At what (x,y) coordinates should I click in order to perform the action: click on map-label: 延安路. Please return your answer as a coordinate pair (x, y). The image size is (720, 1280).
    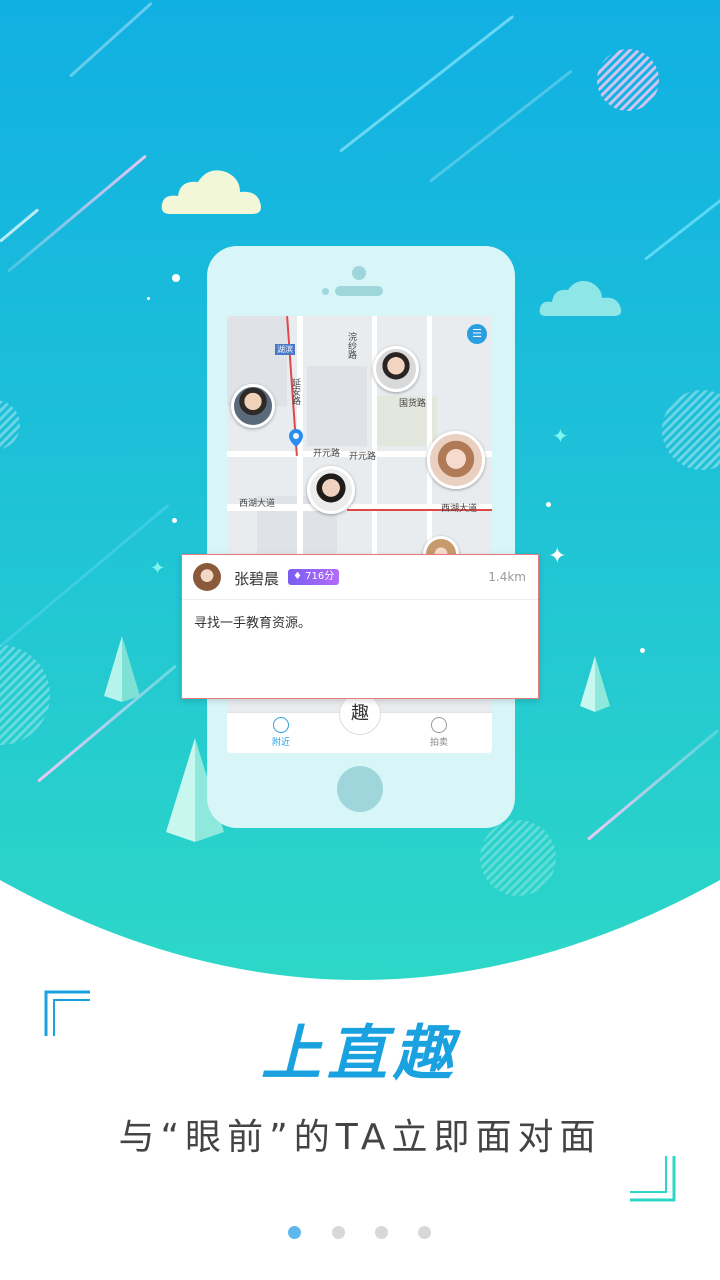
    Looking at the image, I should click on (295, 391).